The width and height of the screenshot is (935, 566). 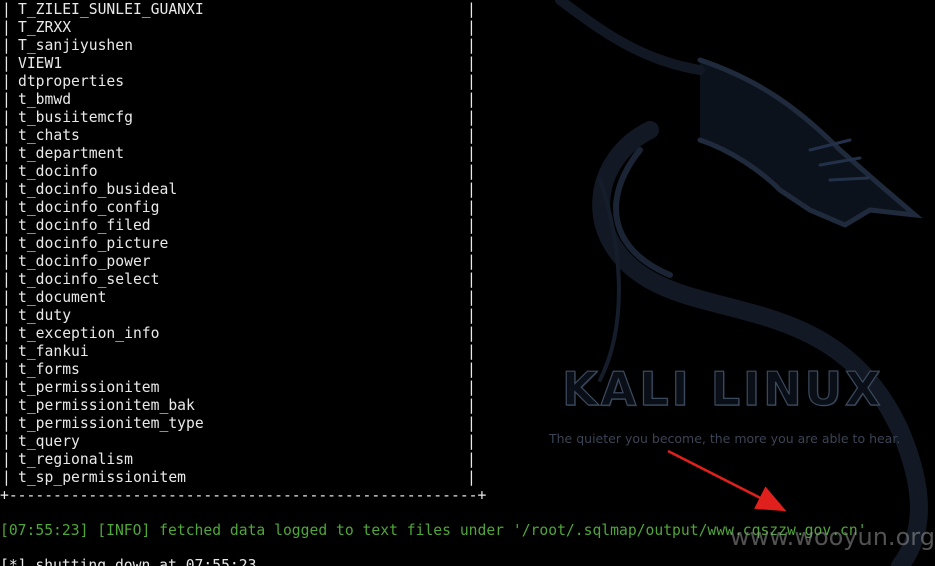 What do you see at coordinates (71, 153) in the screenshot?
I see `table-row-value: t_department` at bounding box center [71, 153].